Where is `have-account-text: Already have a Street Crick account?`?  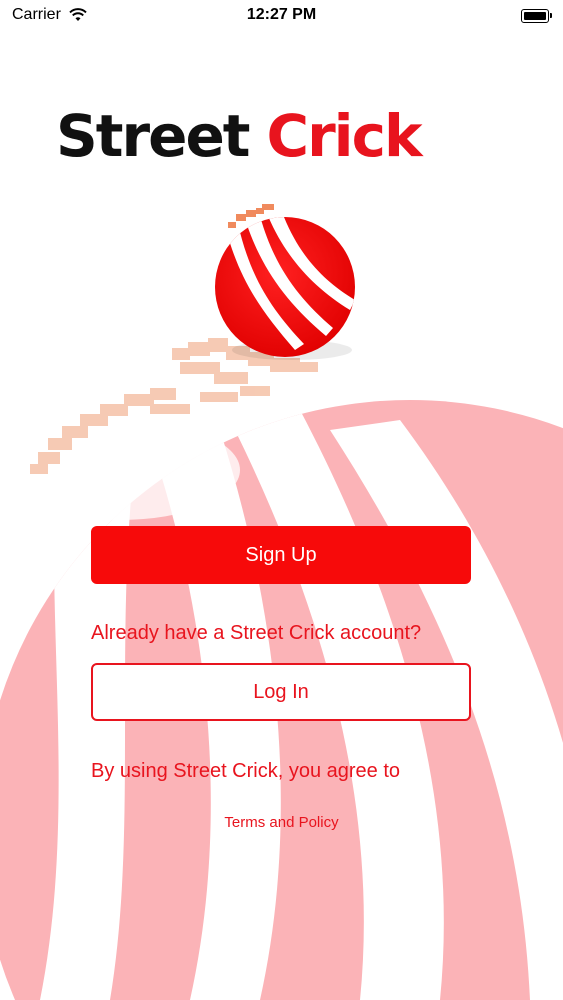 have-account-text: Already have a Street Crick account? is located at coordinates (256, 633).